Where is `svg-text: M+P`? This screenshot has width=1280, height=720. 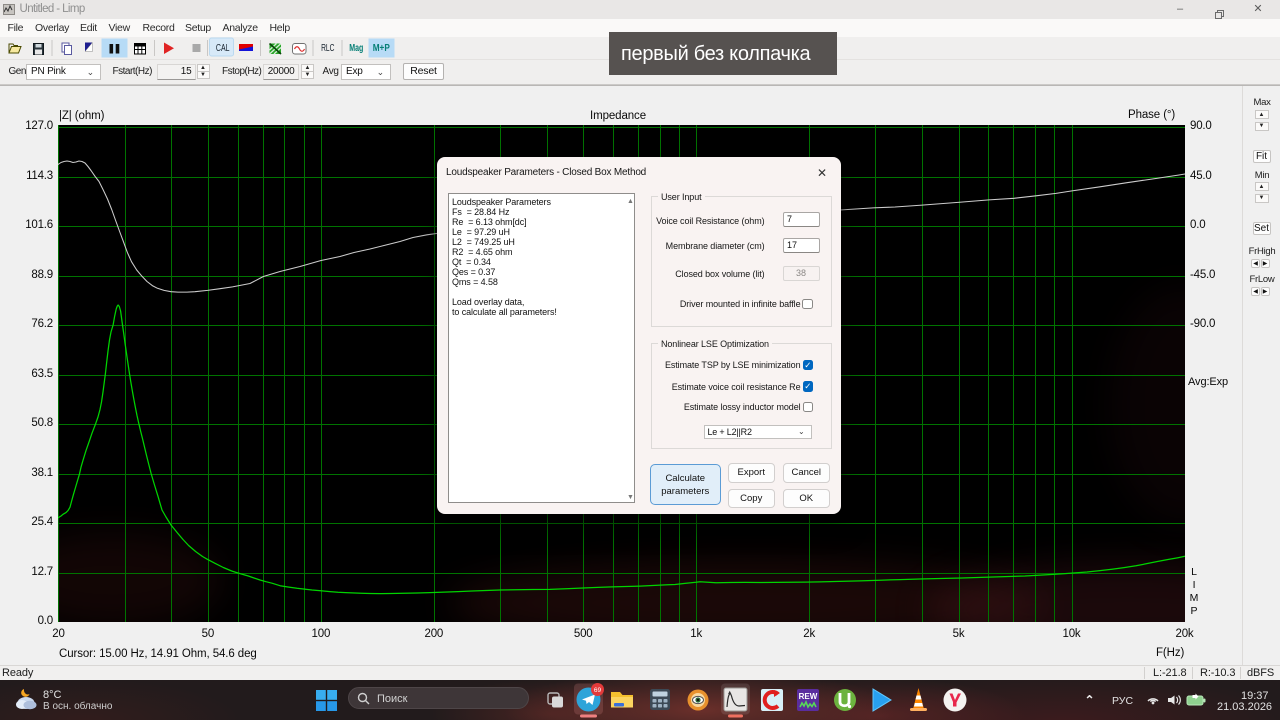 svg-text: M+P is located at coordinates (381, 48).